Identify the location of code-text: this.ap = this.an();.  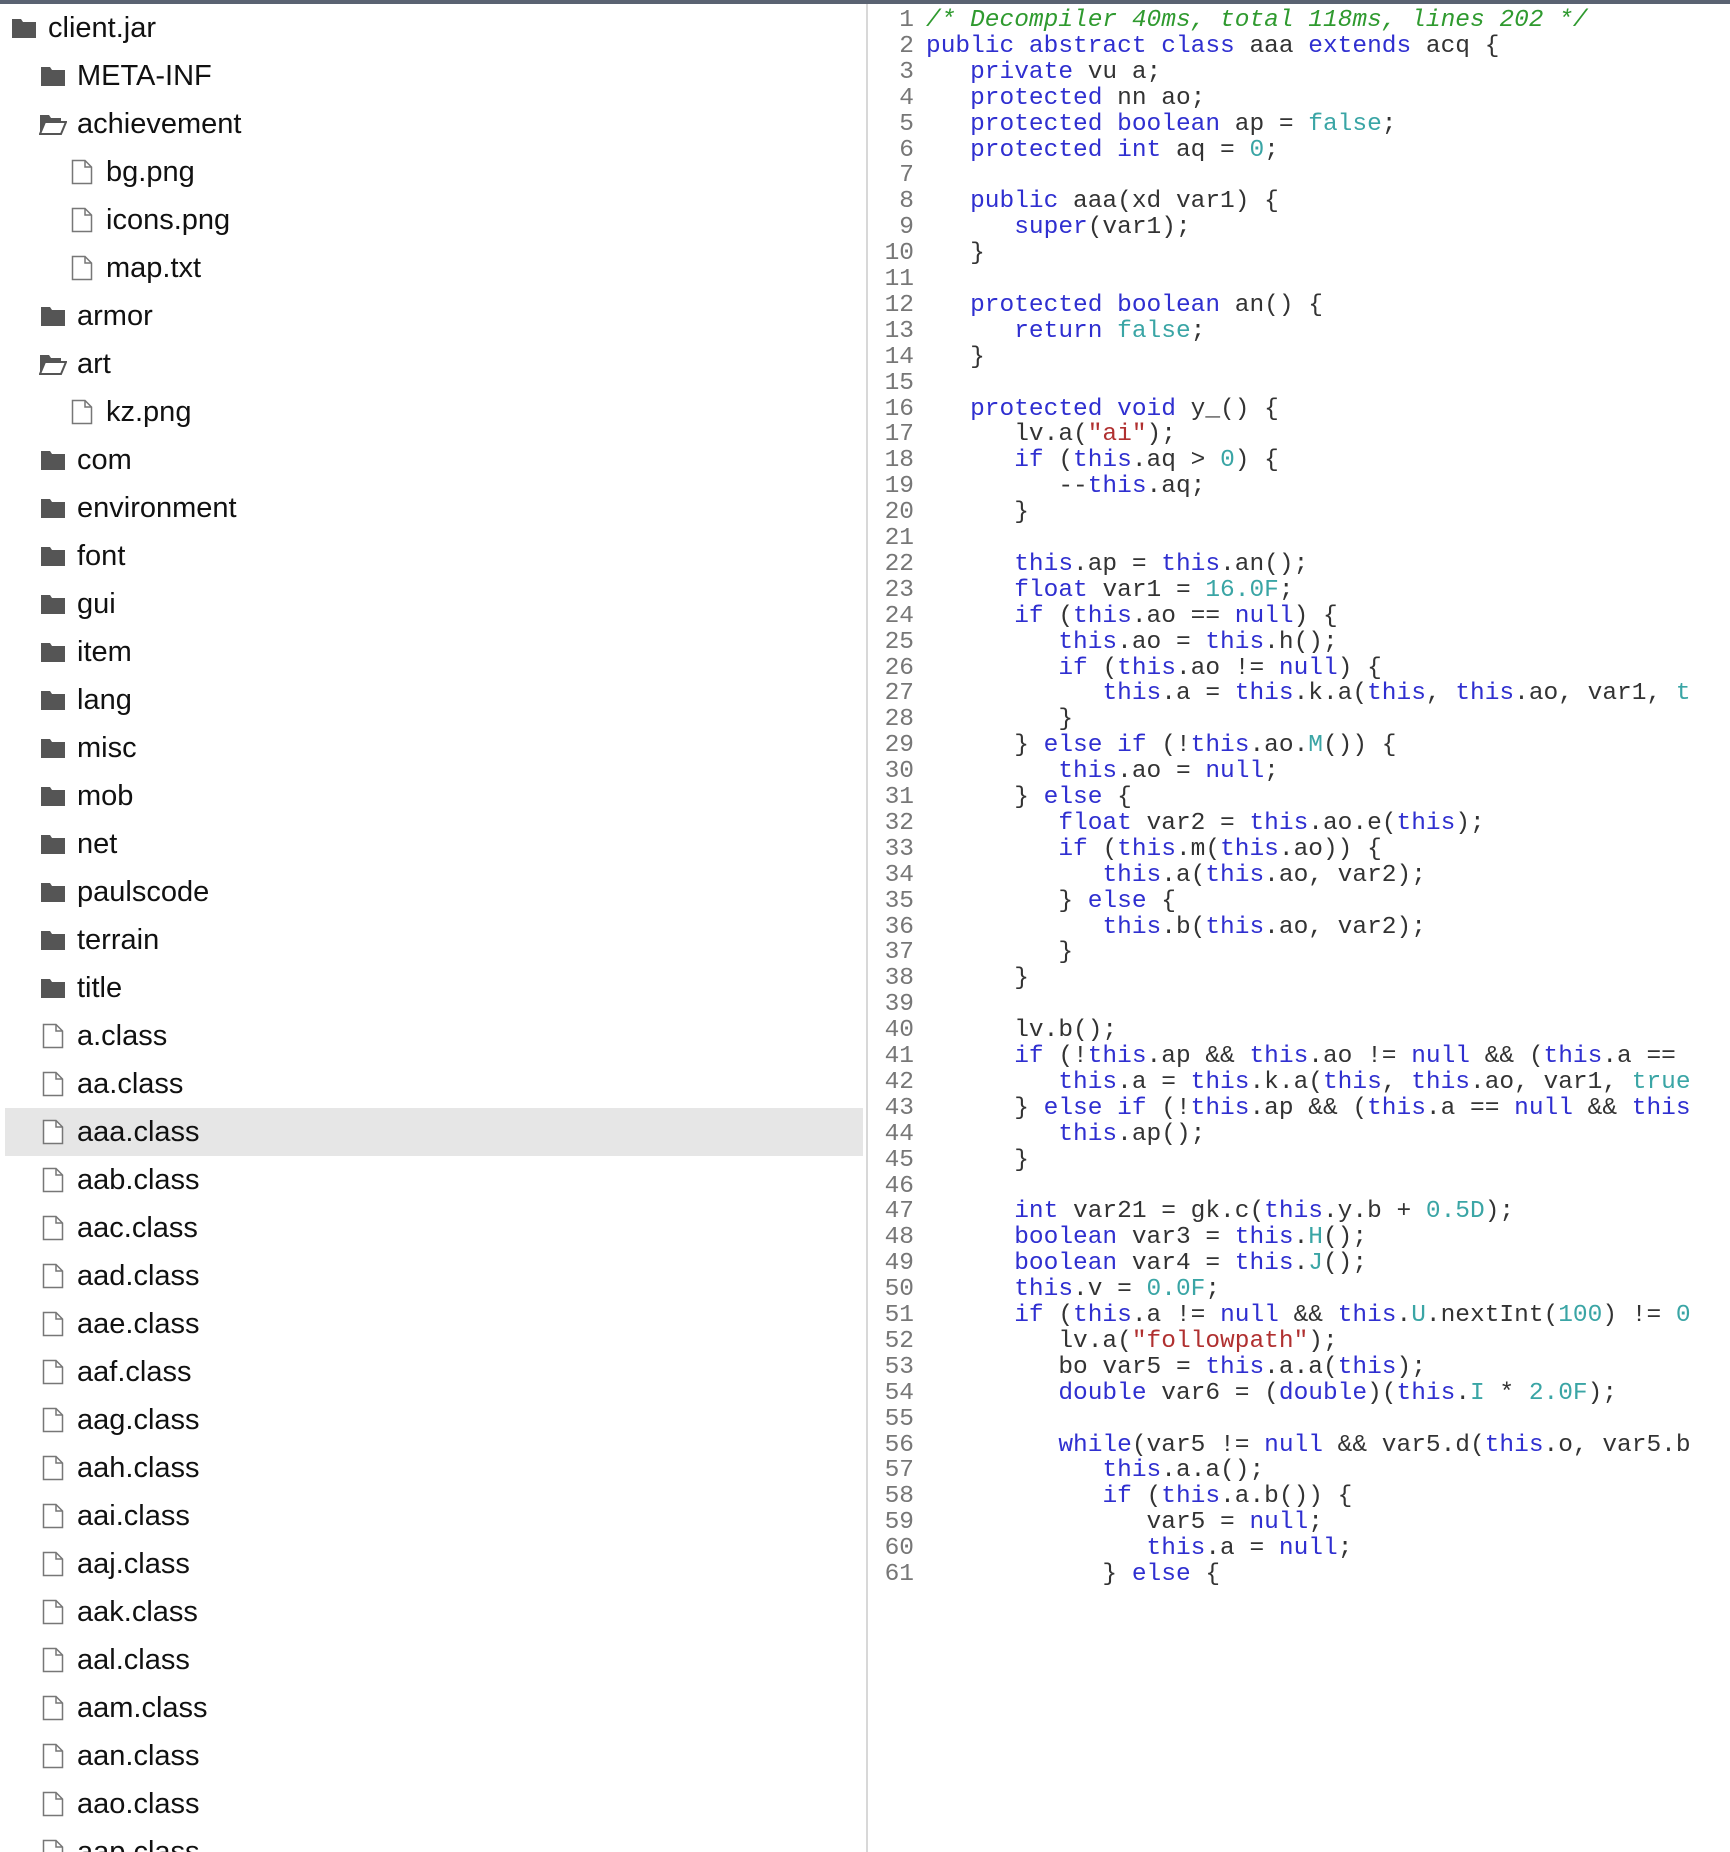
(1117, 564).